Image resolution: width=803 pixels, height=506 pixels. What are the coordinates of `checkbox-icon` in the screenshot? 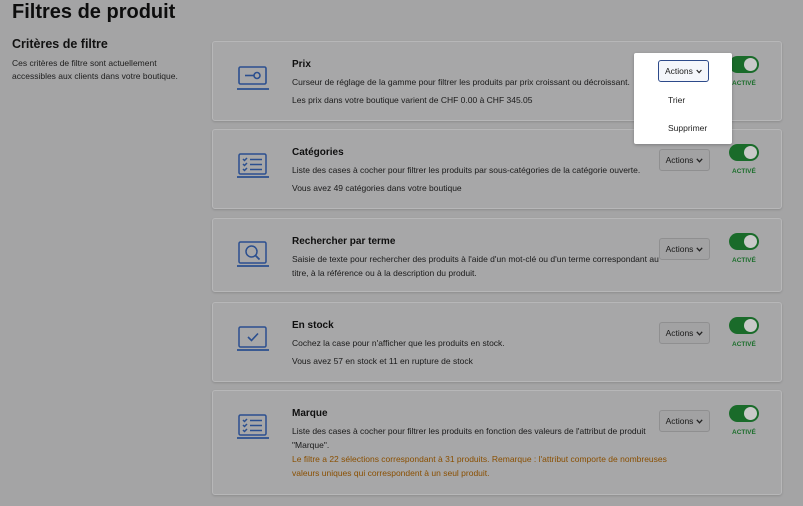 It's located at (253, 338).